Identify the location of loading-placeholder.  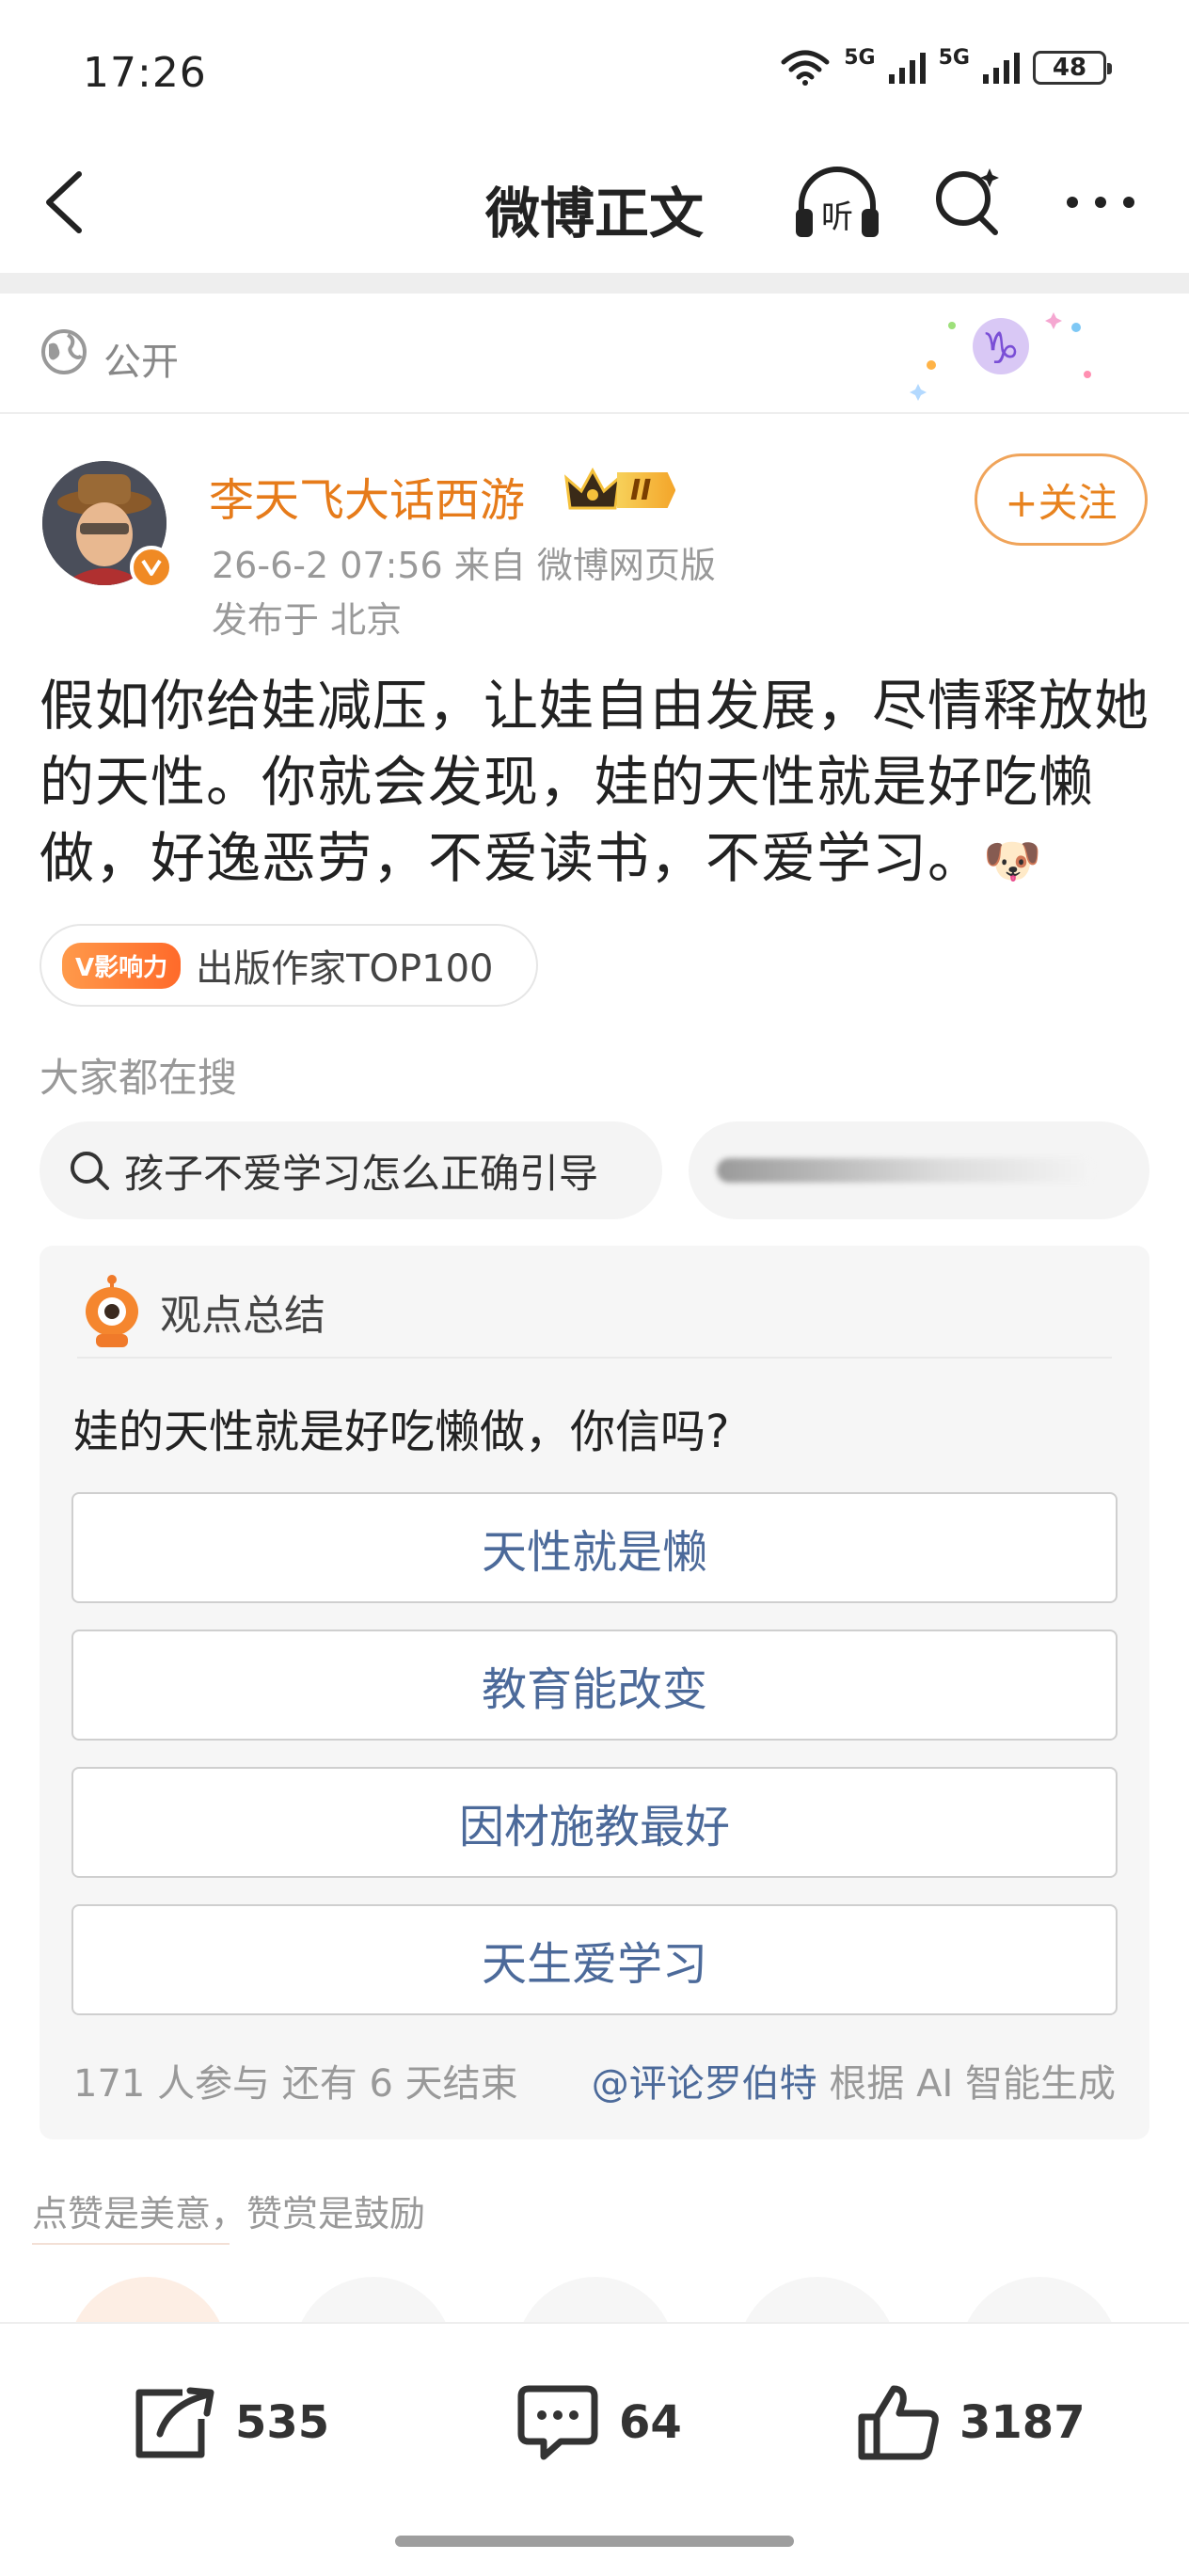
(905, 1170).